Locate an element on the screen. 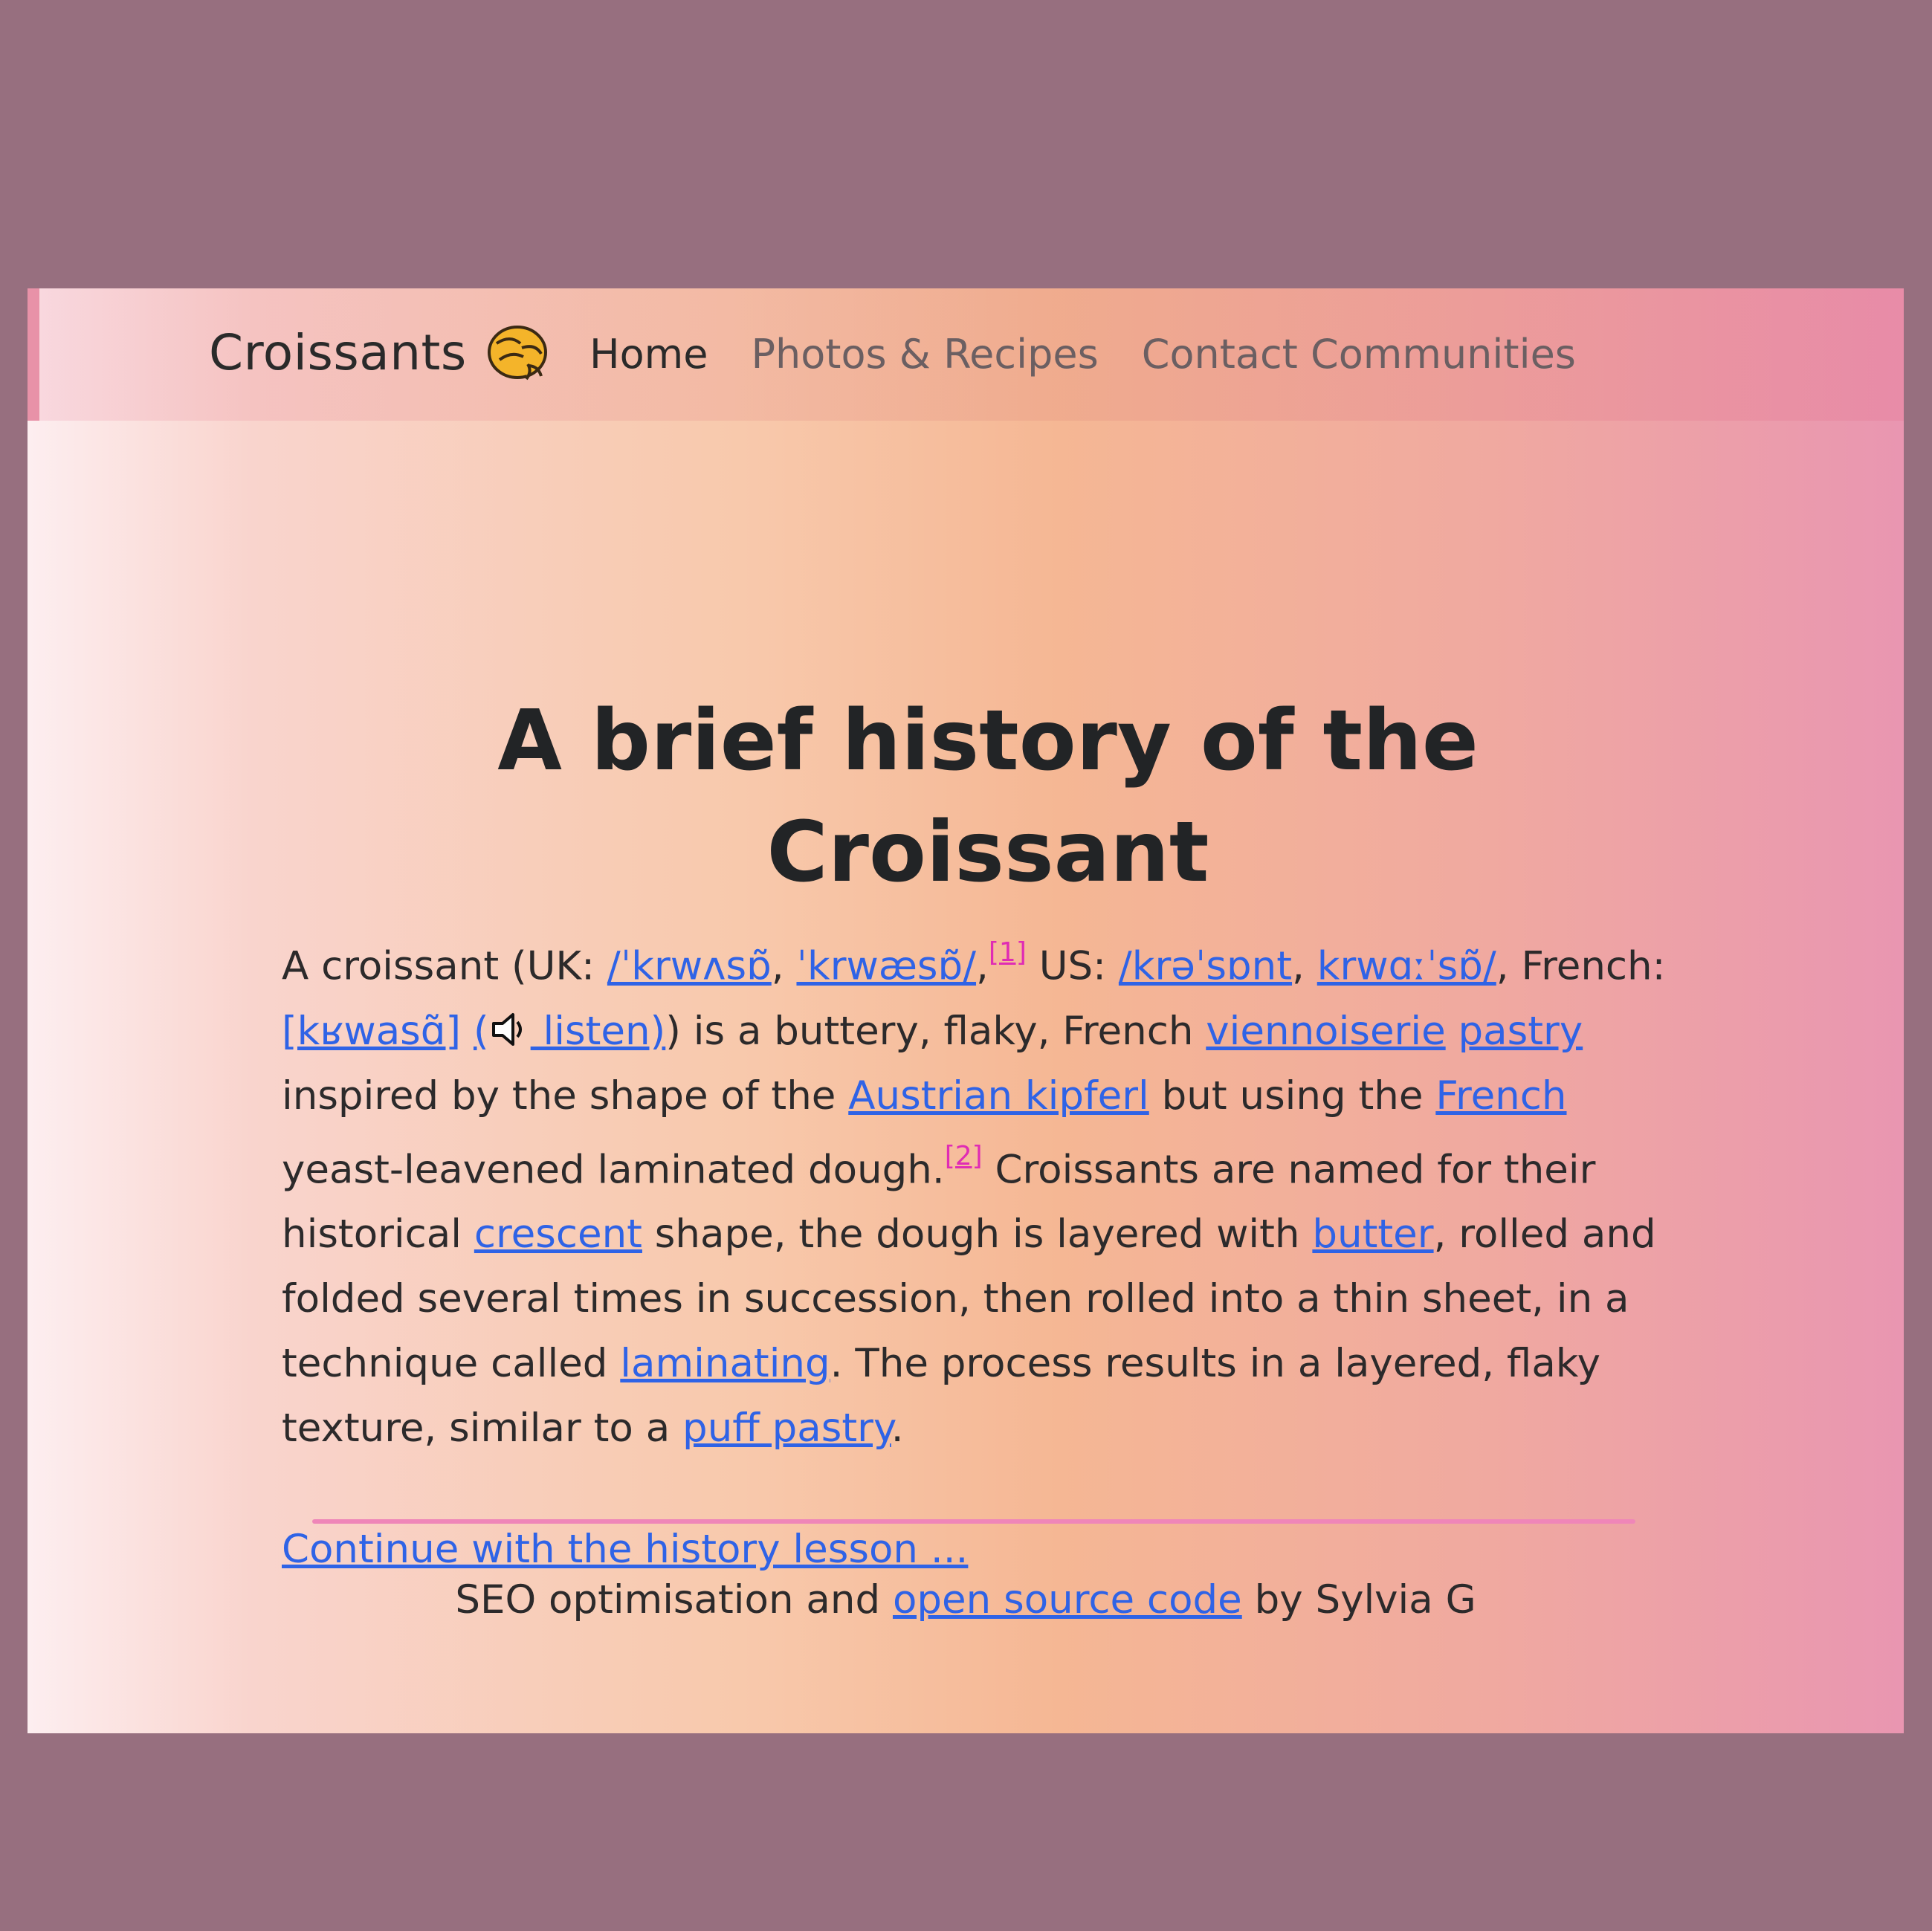  ipa-uk-link-2: ˈkrwæsɒ̃/ is located at coordinates (886, 966).